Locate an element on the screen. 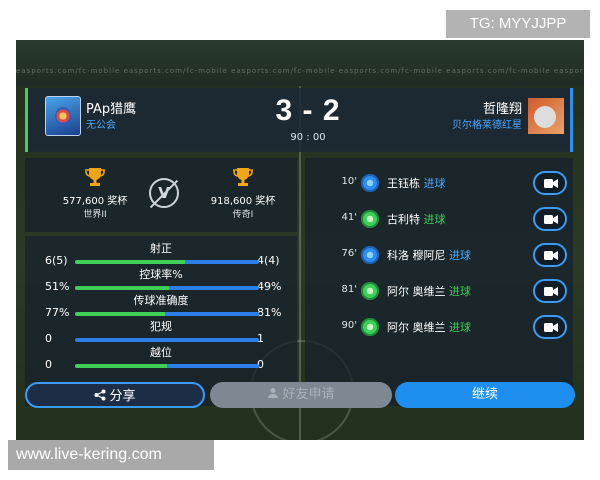 Image resolution: width=600 pixels, height=480 pixels. friend-request-label: 好友申请 is located at coordinates (308, 394).